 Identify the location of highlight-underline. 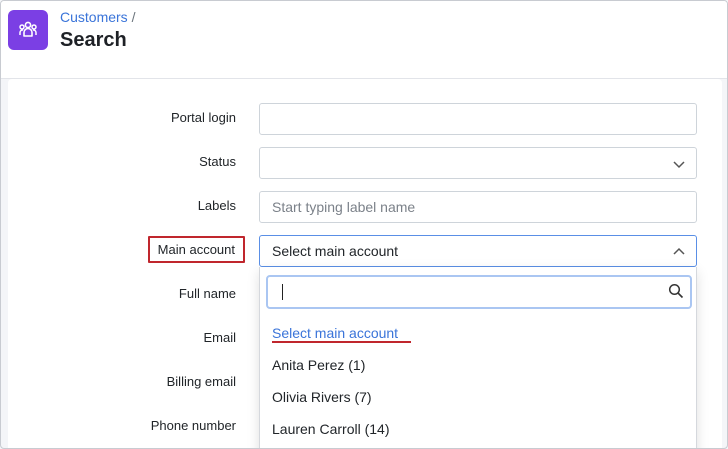
(341, 342).